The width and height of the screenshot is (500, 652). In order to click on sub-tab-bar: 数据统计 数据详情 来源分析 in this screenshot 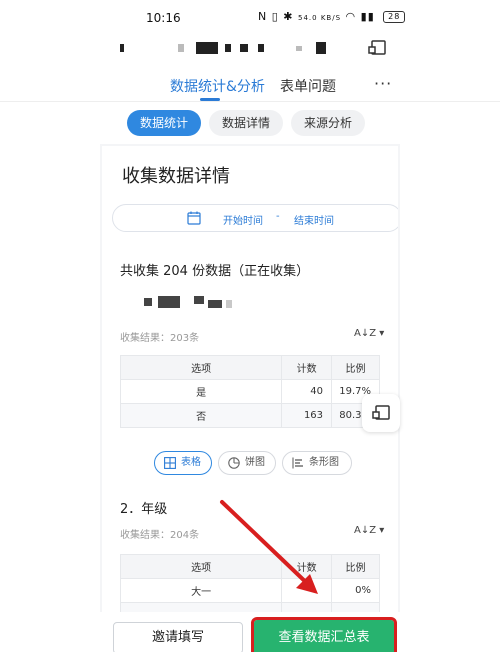, I will do `click(250, 123)`.